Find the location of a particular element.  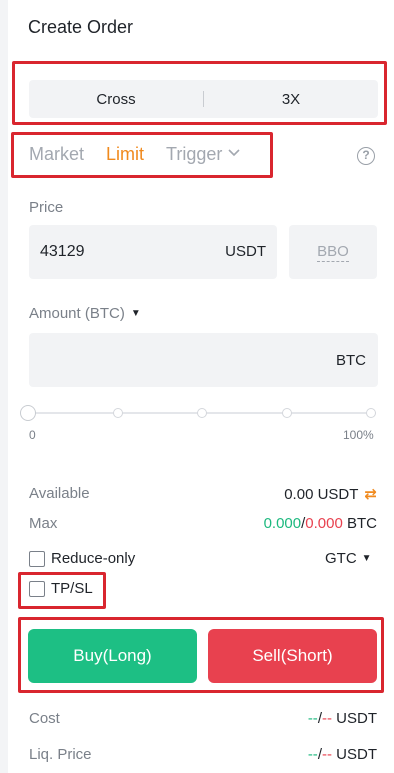

tab-limit: Limit is located at coordinates (125, 154).